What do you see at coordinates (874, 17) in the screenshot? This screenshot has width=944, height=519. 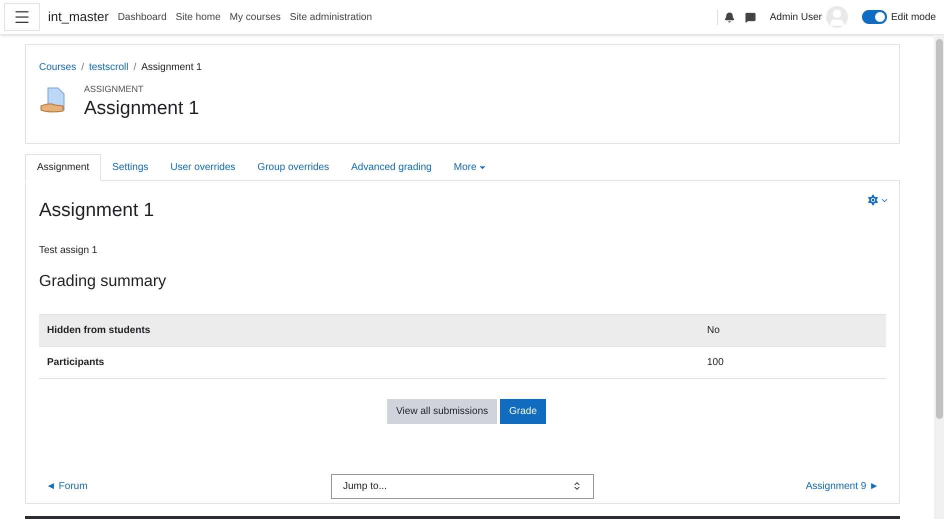 I see `edit-mode-switch` at bounding box center [874, 17].